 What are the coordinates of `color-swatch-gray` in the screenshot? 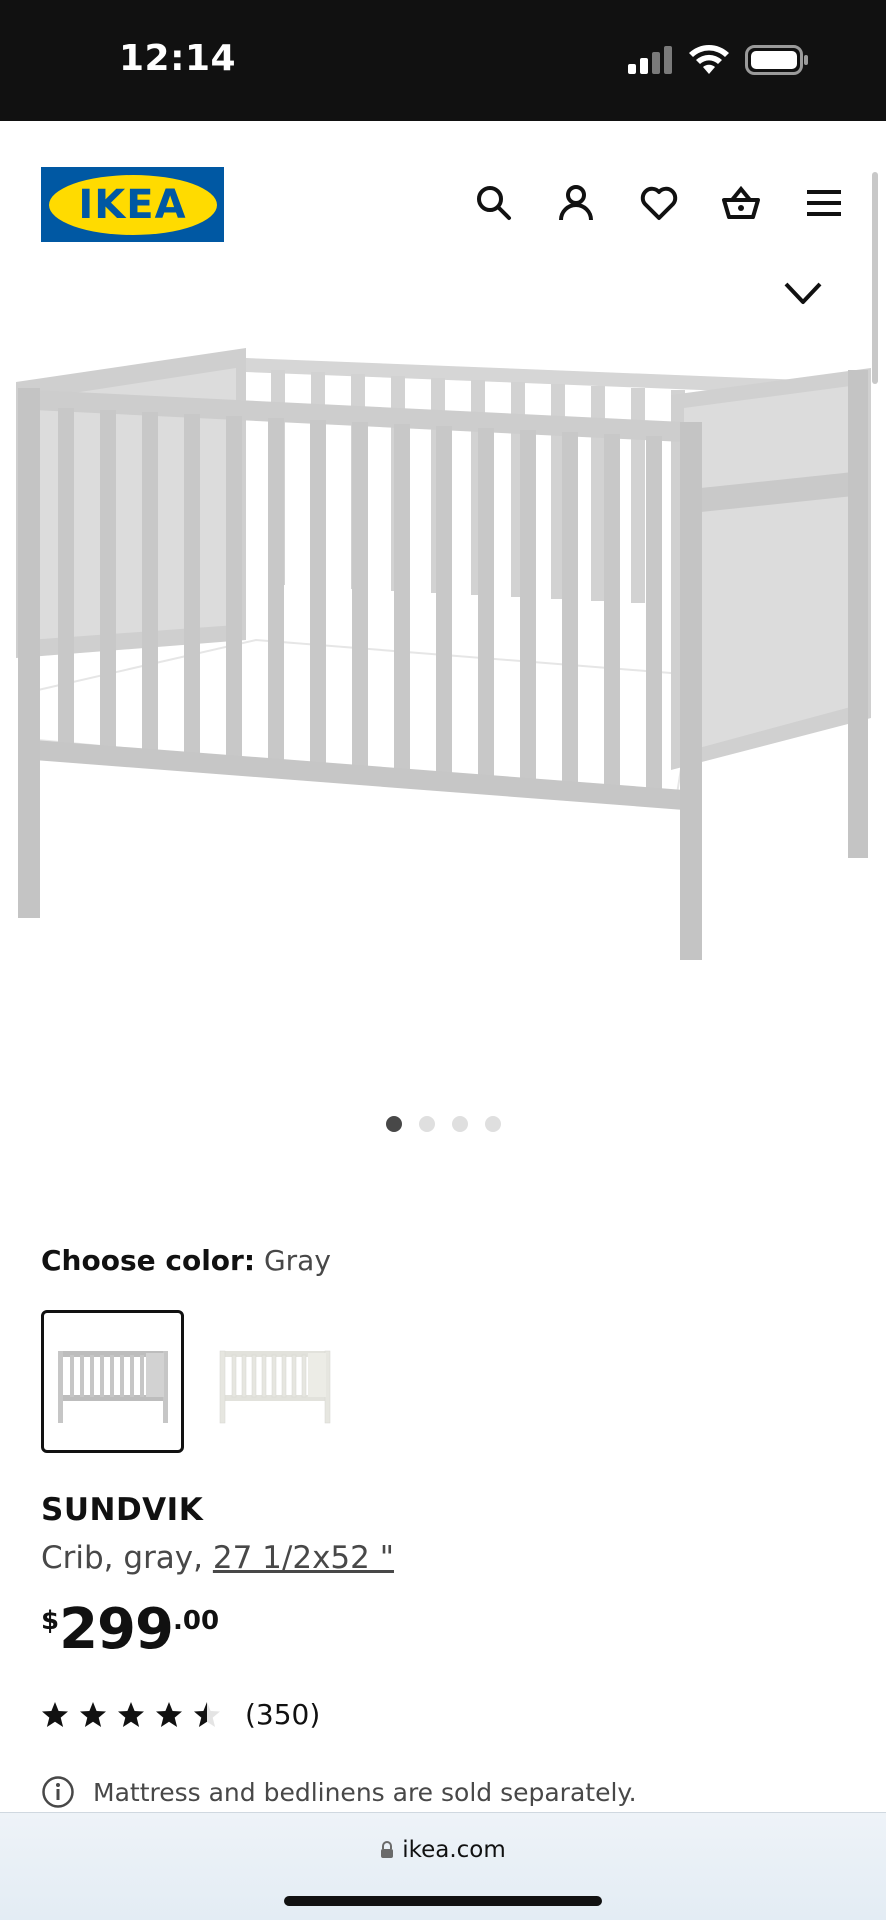 It's located at (112, 1381).